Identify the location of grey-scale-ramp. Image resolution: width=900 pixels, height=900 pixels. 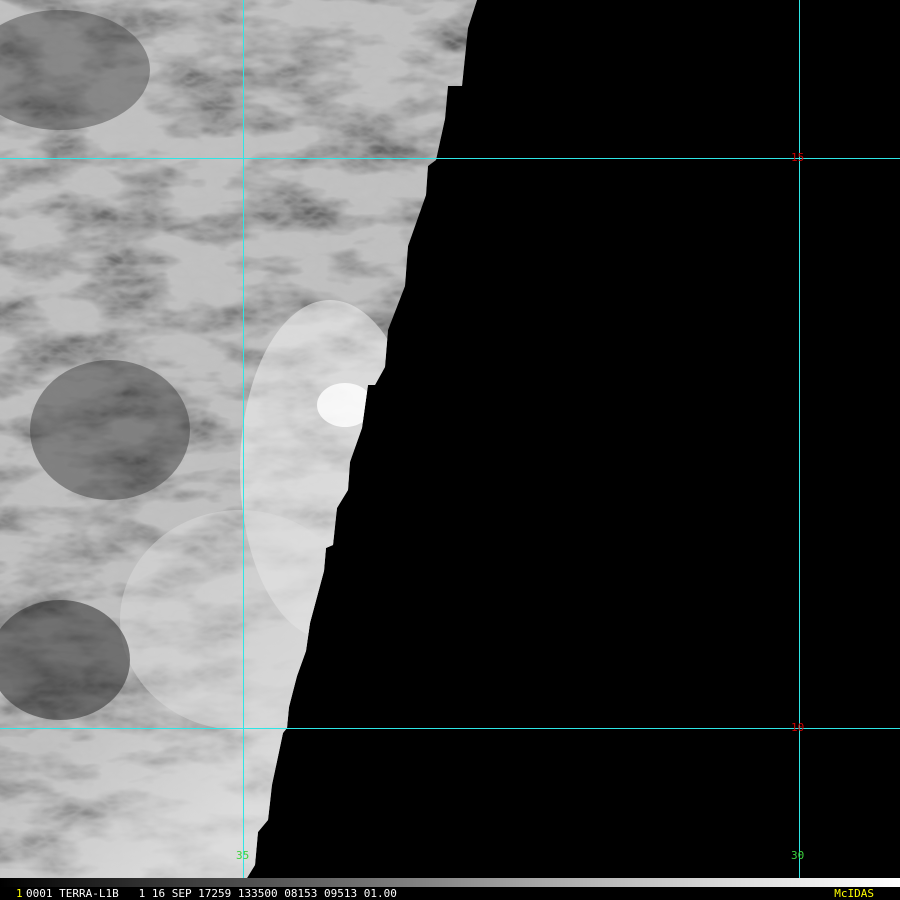
(450, 882).